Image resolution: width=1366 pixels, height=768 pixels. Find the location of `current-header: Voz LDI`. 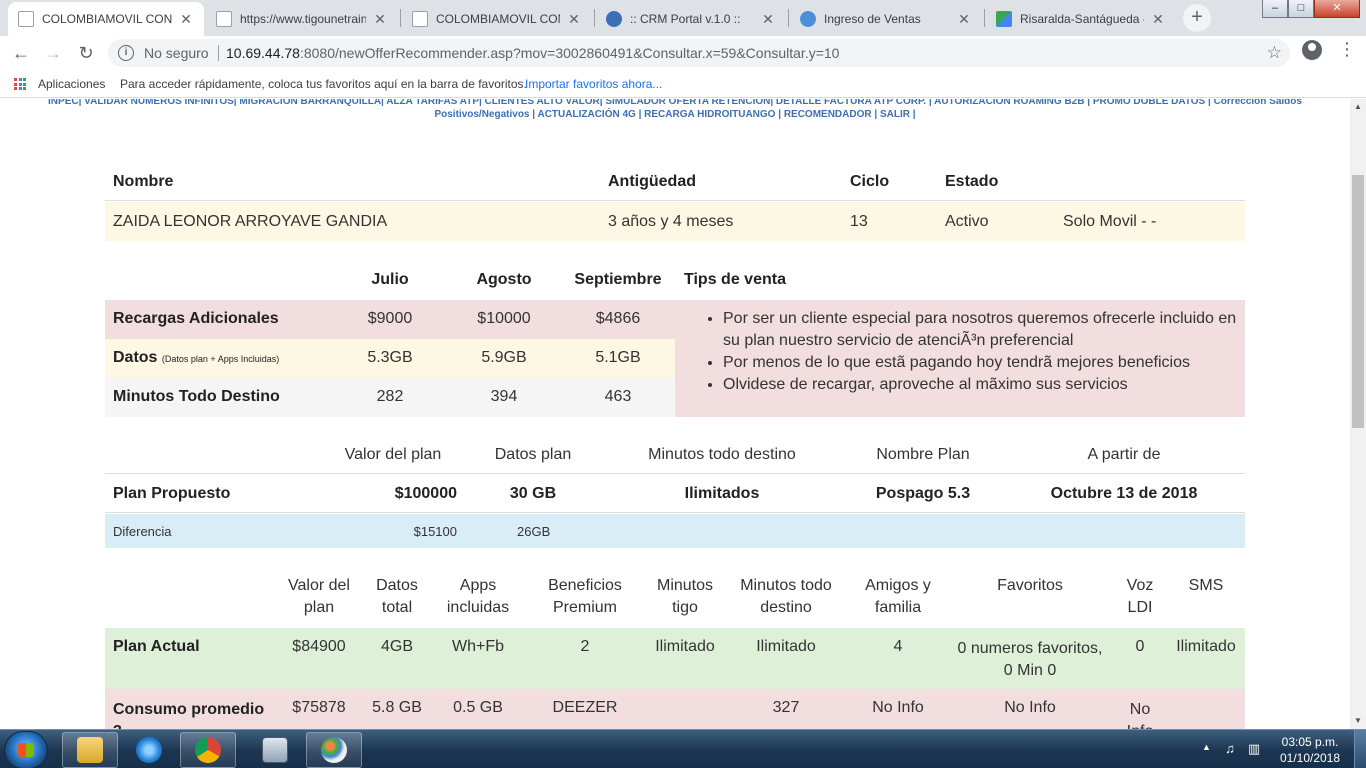

current-header: Voz LDI is located at coordinates (1140, 596).